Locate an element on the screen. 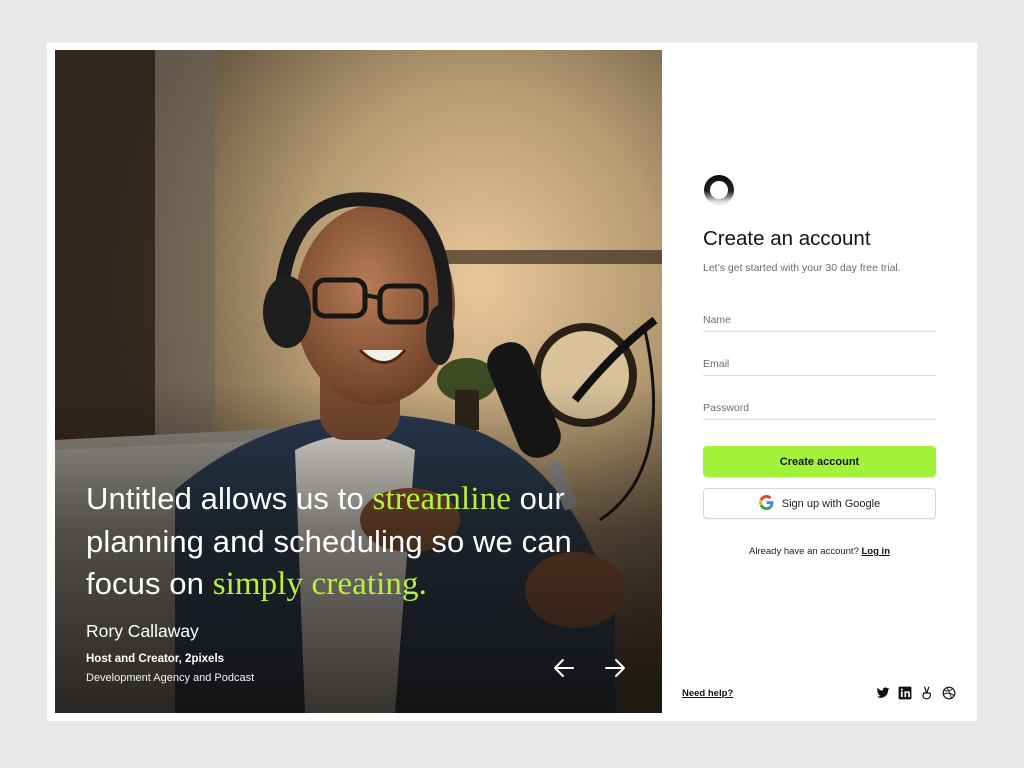 The width and height of the screenshot is (1024, 768). author-org: Development Agency and Podcast is located at coordinates (170, 678).